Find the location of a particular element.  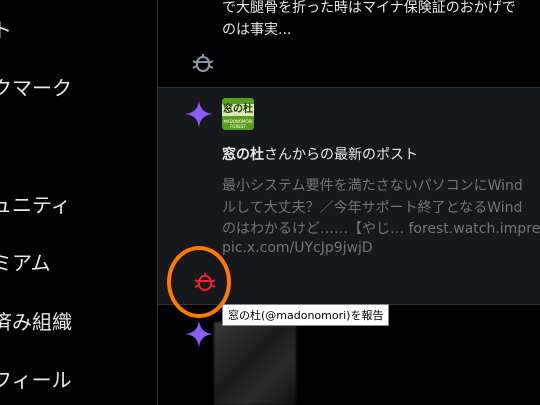

post-link: pic.x.com/UYcJp9jwjD is located at coordinates (297, 248).